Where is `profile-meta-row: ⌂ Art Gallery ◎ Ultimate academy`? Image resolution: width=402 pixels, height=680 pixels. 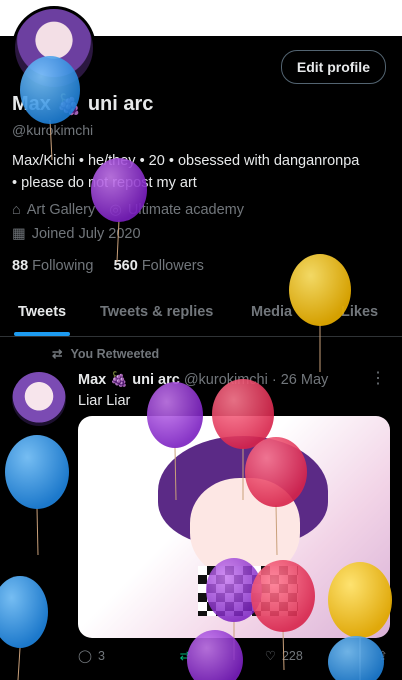 profile-meta-row: ⌂ Art Gallery ◎ Ultimate academy is located at coordinates (128, 210).